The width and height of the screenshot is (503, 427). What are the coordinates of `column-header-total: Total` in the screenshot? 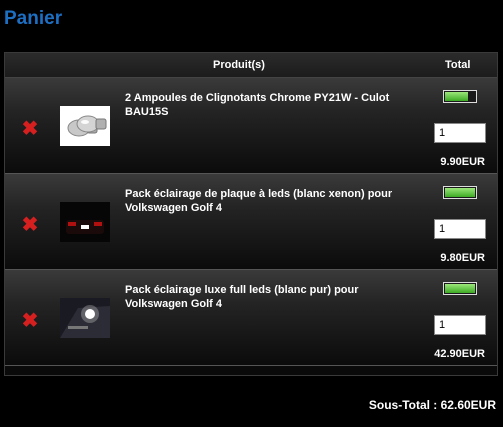 It's located at (458, 65).